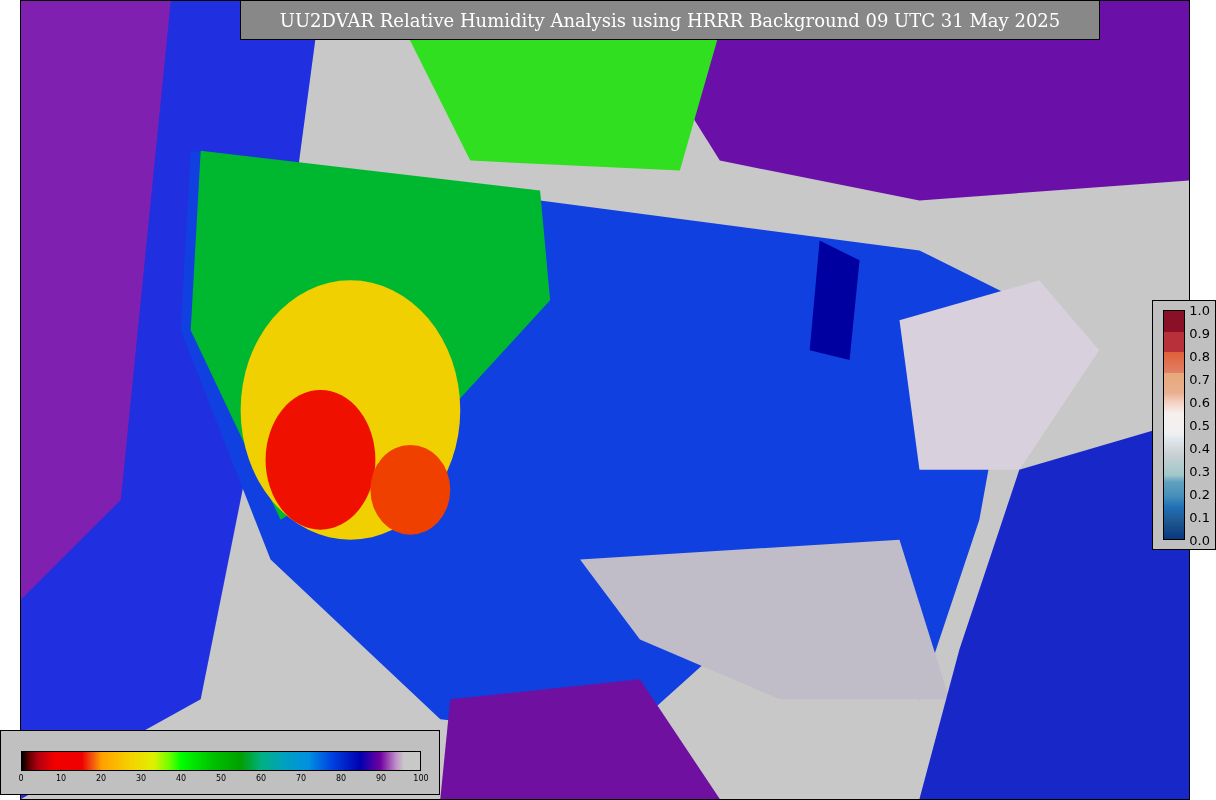 The height and width of the screenshot is (800, 1216). I want to click on colorbar-tick-label: 0.1, so click(1199, 517).